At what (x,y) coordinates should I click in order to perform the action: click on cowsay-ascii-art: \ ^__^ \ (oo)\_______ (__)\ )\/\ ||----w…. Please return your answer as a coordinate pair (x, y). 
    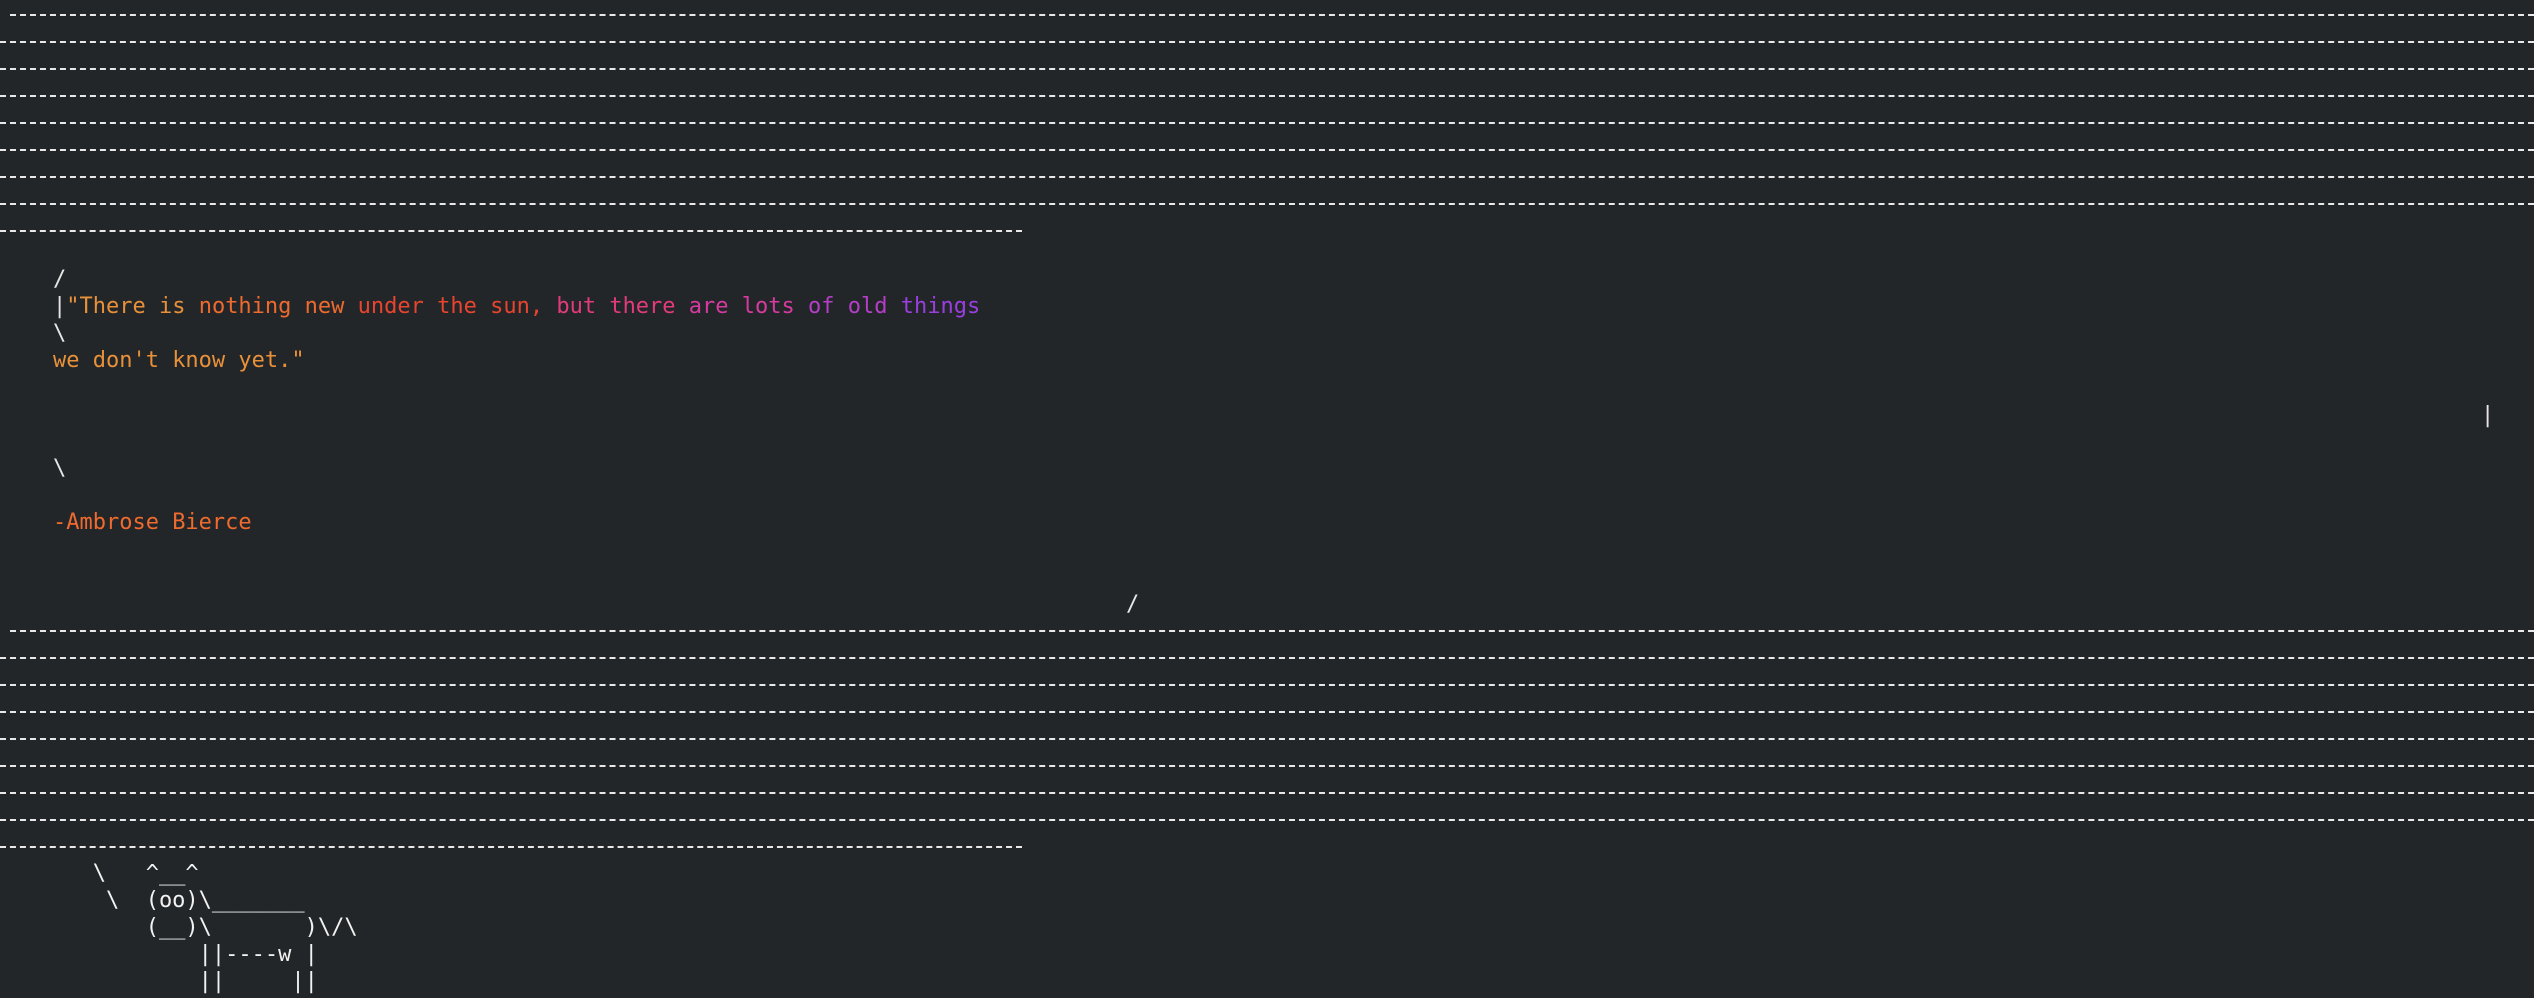
    Looking at the image, I should click on (225, 927).